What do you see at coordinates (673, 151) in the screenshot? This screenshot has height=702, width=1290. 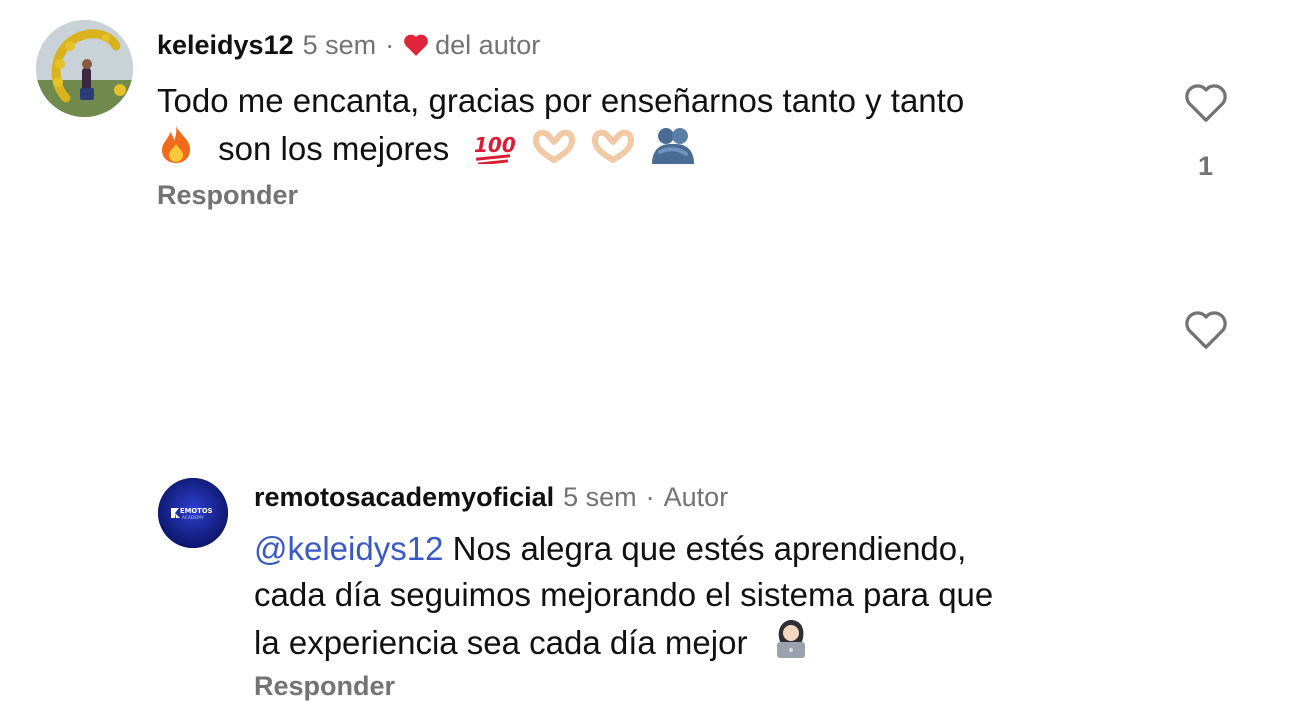 I see `people-hugging-emoji` at bounding box center [673, 151].